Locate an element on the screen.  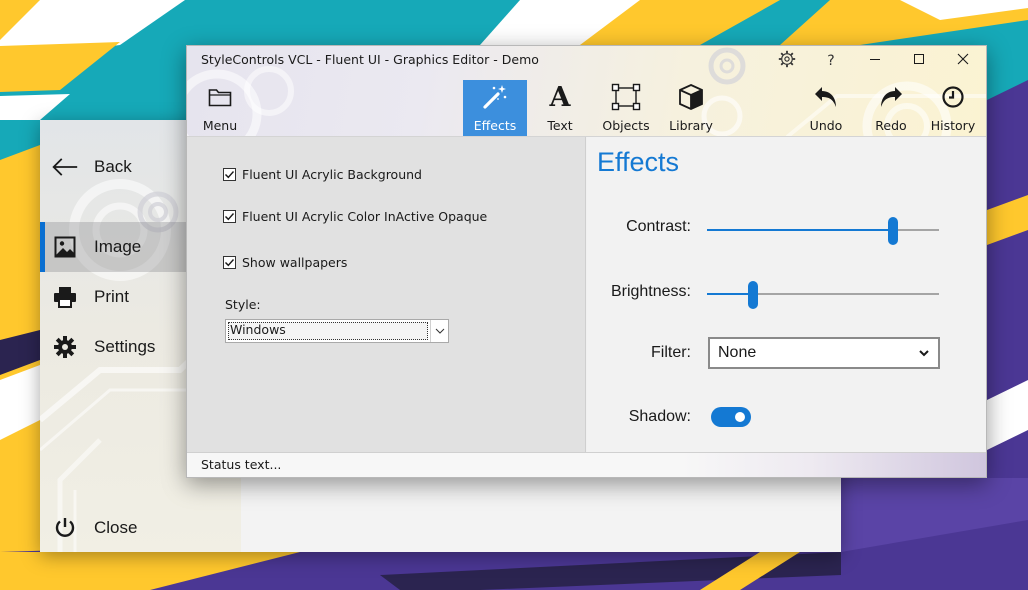
menu-button: Menu is located at coordinates (220, 108).